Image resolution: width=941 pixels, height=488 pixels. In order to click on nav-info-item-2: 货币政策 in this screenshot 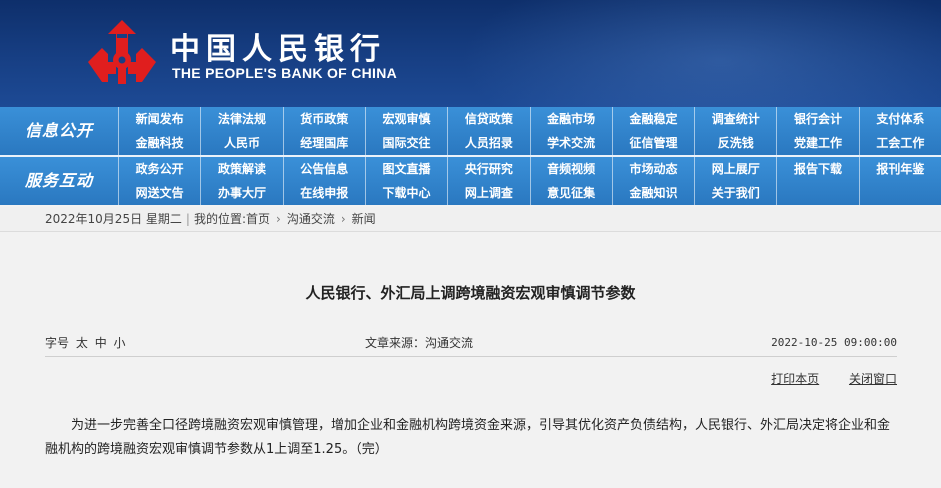, I will do `click(323, 119)`.